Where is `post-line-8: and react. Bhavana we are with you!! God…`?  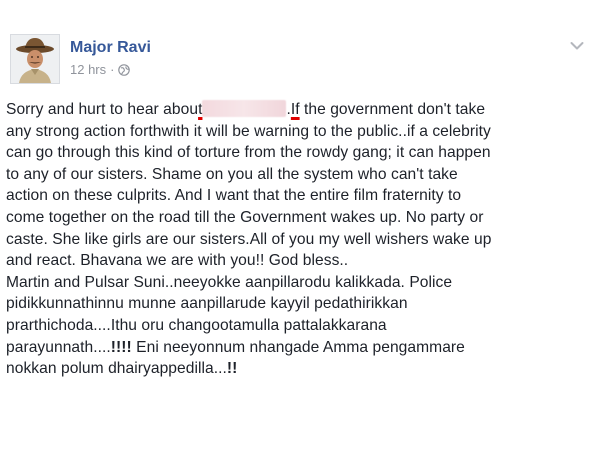
post-line-8: and react. Bhavana we are with you!! God… is located at coordinates (177, 261).